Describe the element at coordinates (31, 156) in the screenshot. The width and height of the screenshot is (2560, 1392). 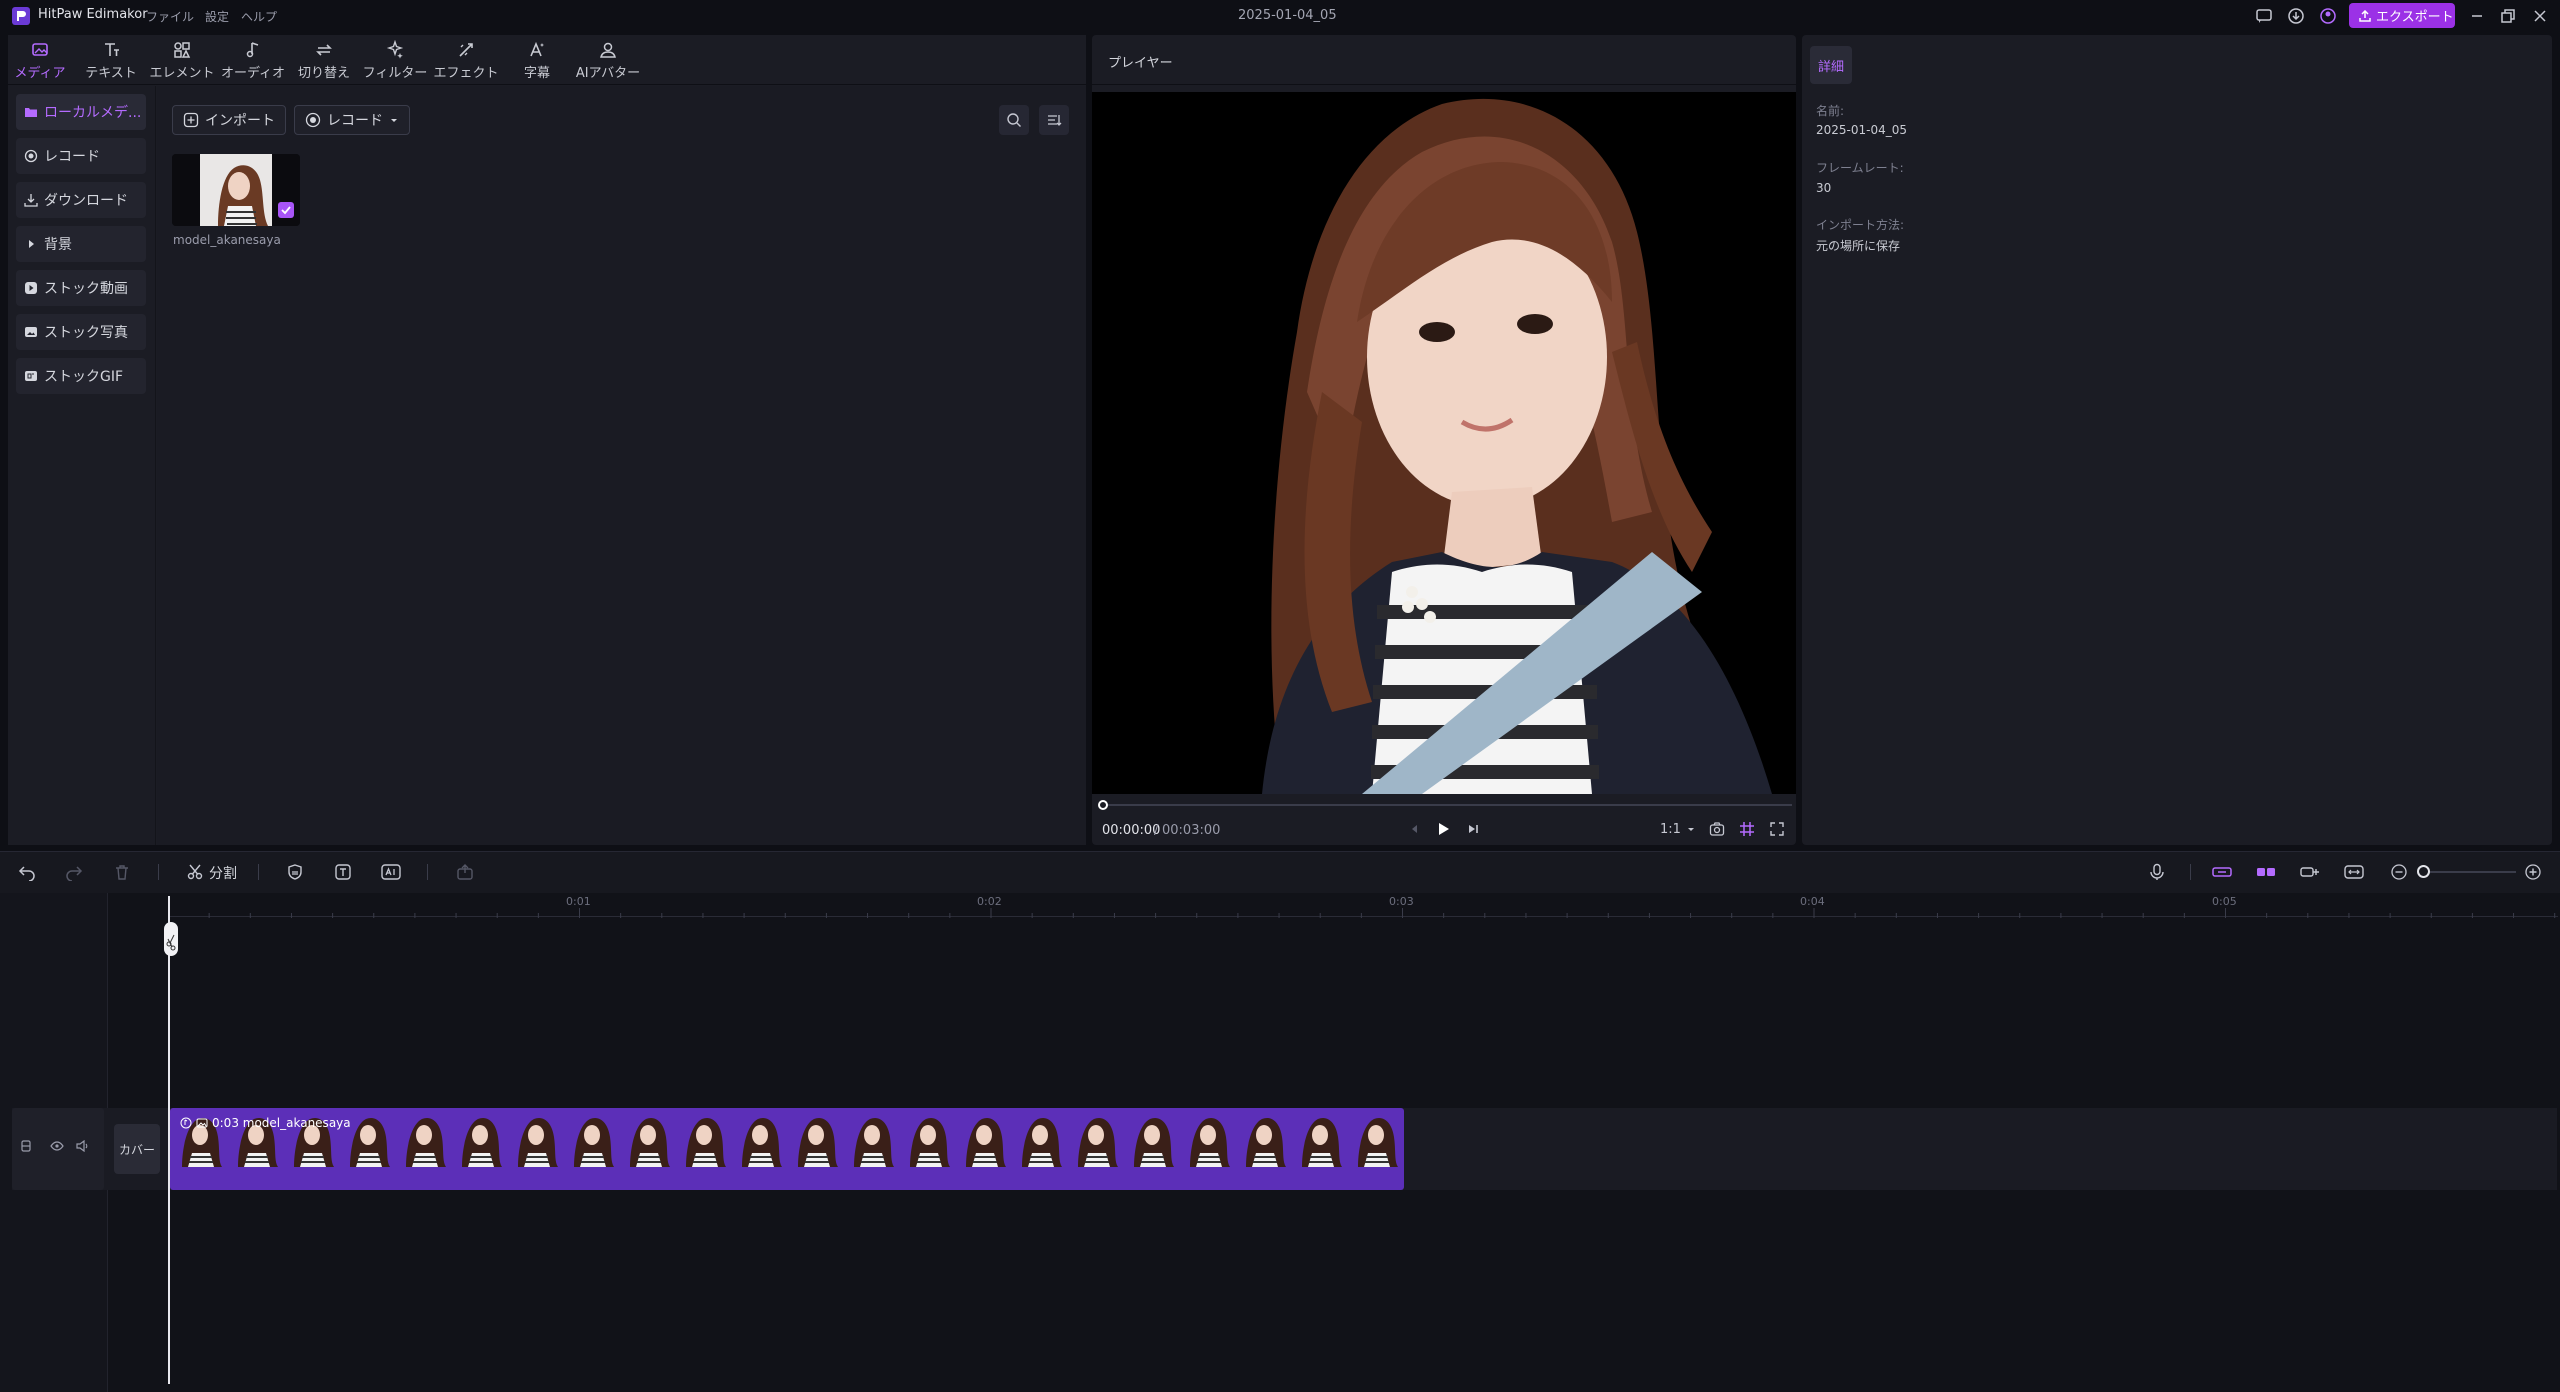
I see `record-icon` at that location.